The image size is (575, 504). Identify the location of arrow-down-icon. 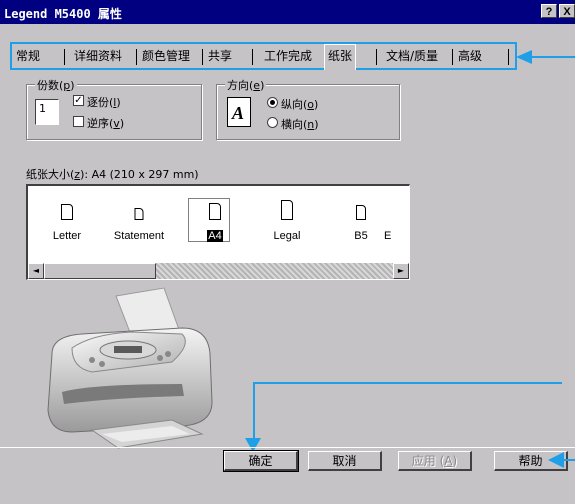
(253, 445).